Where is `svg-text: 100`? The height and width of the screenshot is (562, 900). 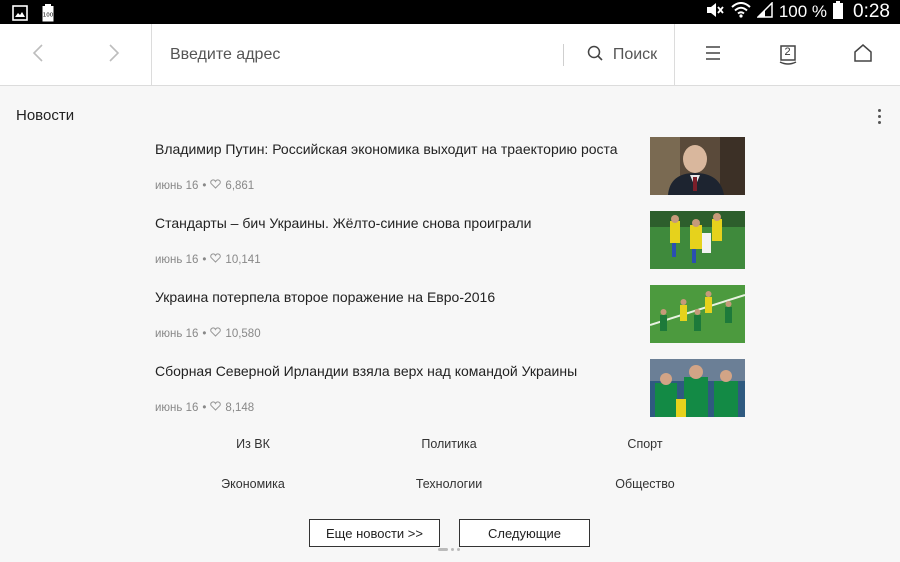
svg-text: 100 is located at coordinates (48, 16).